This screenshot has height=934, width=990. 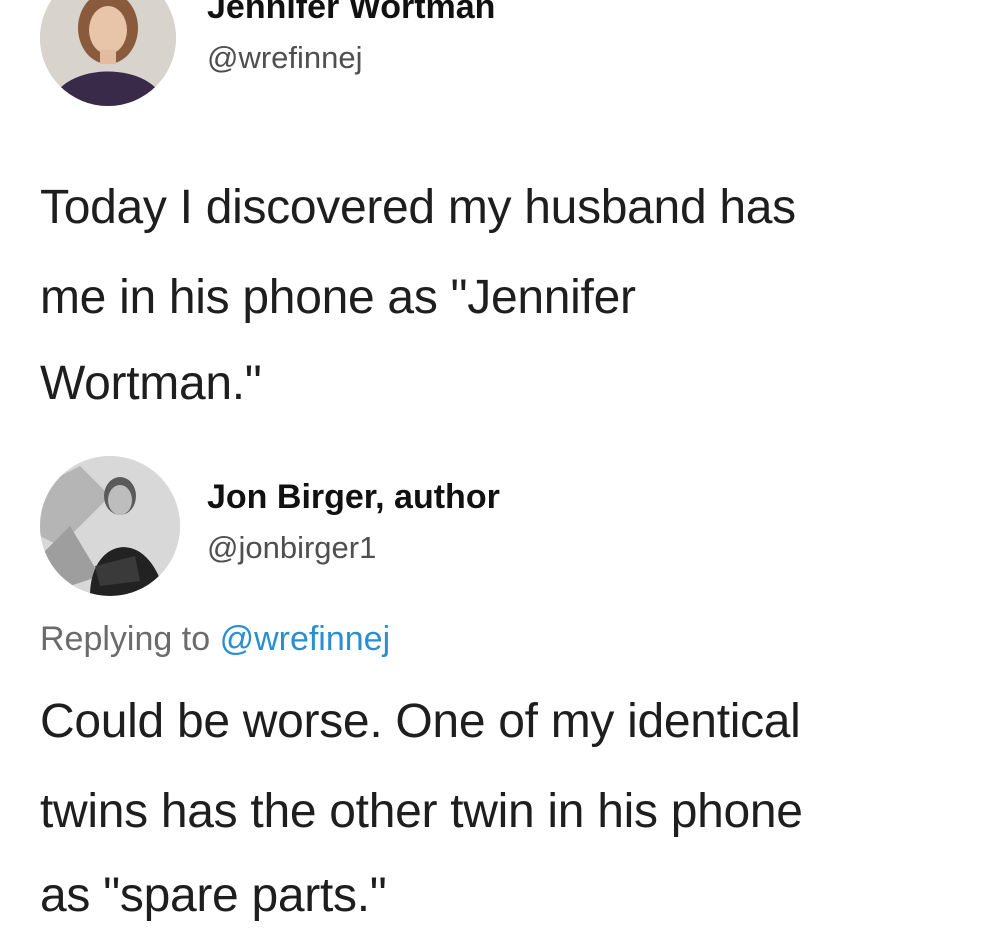 What do you see at coordinates (305, 639) in the screenshot?
I see `replying-to-mention-link: @wrefinnej` at bounding box center [305, 639].